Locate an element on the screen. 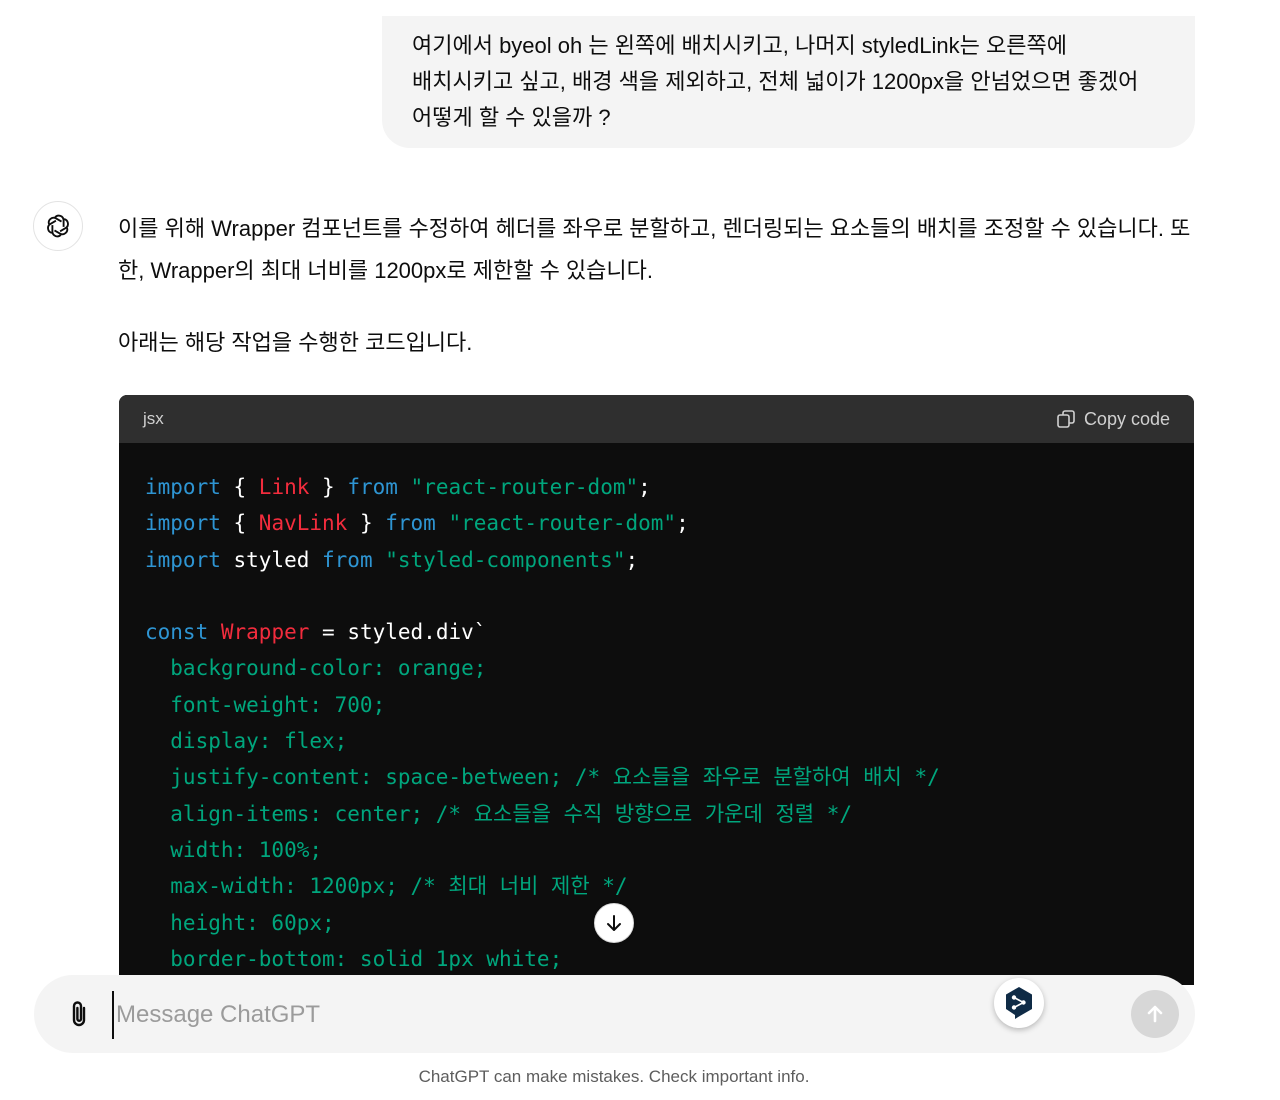  code-token: font-weight: 700; is located at coordinates (265, 704).